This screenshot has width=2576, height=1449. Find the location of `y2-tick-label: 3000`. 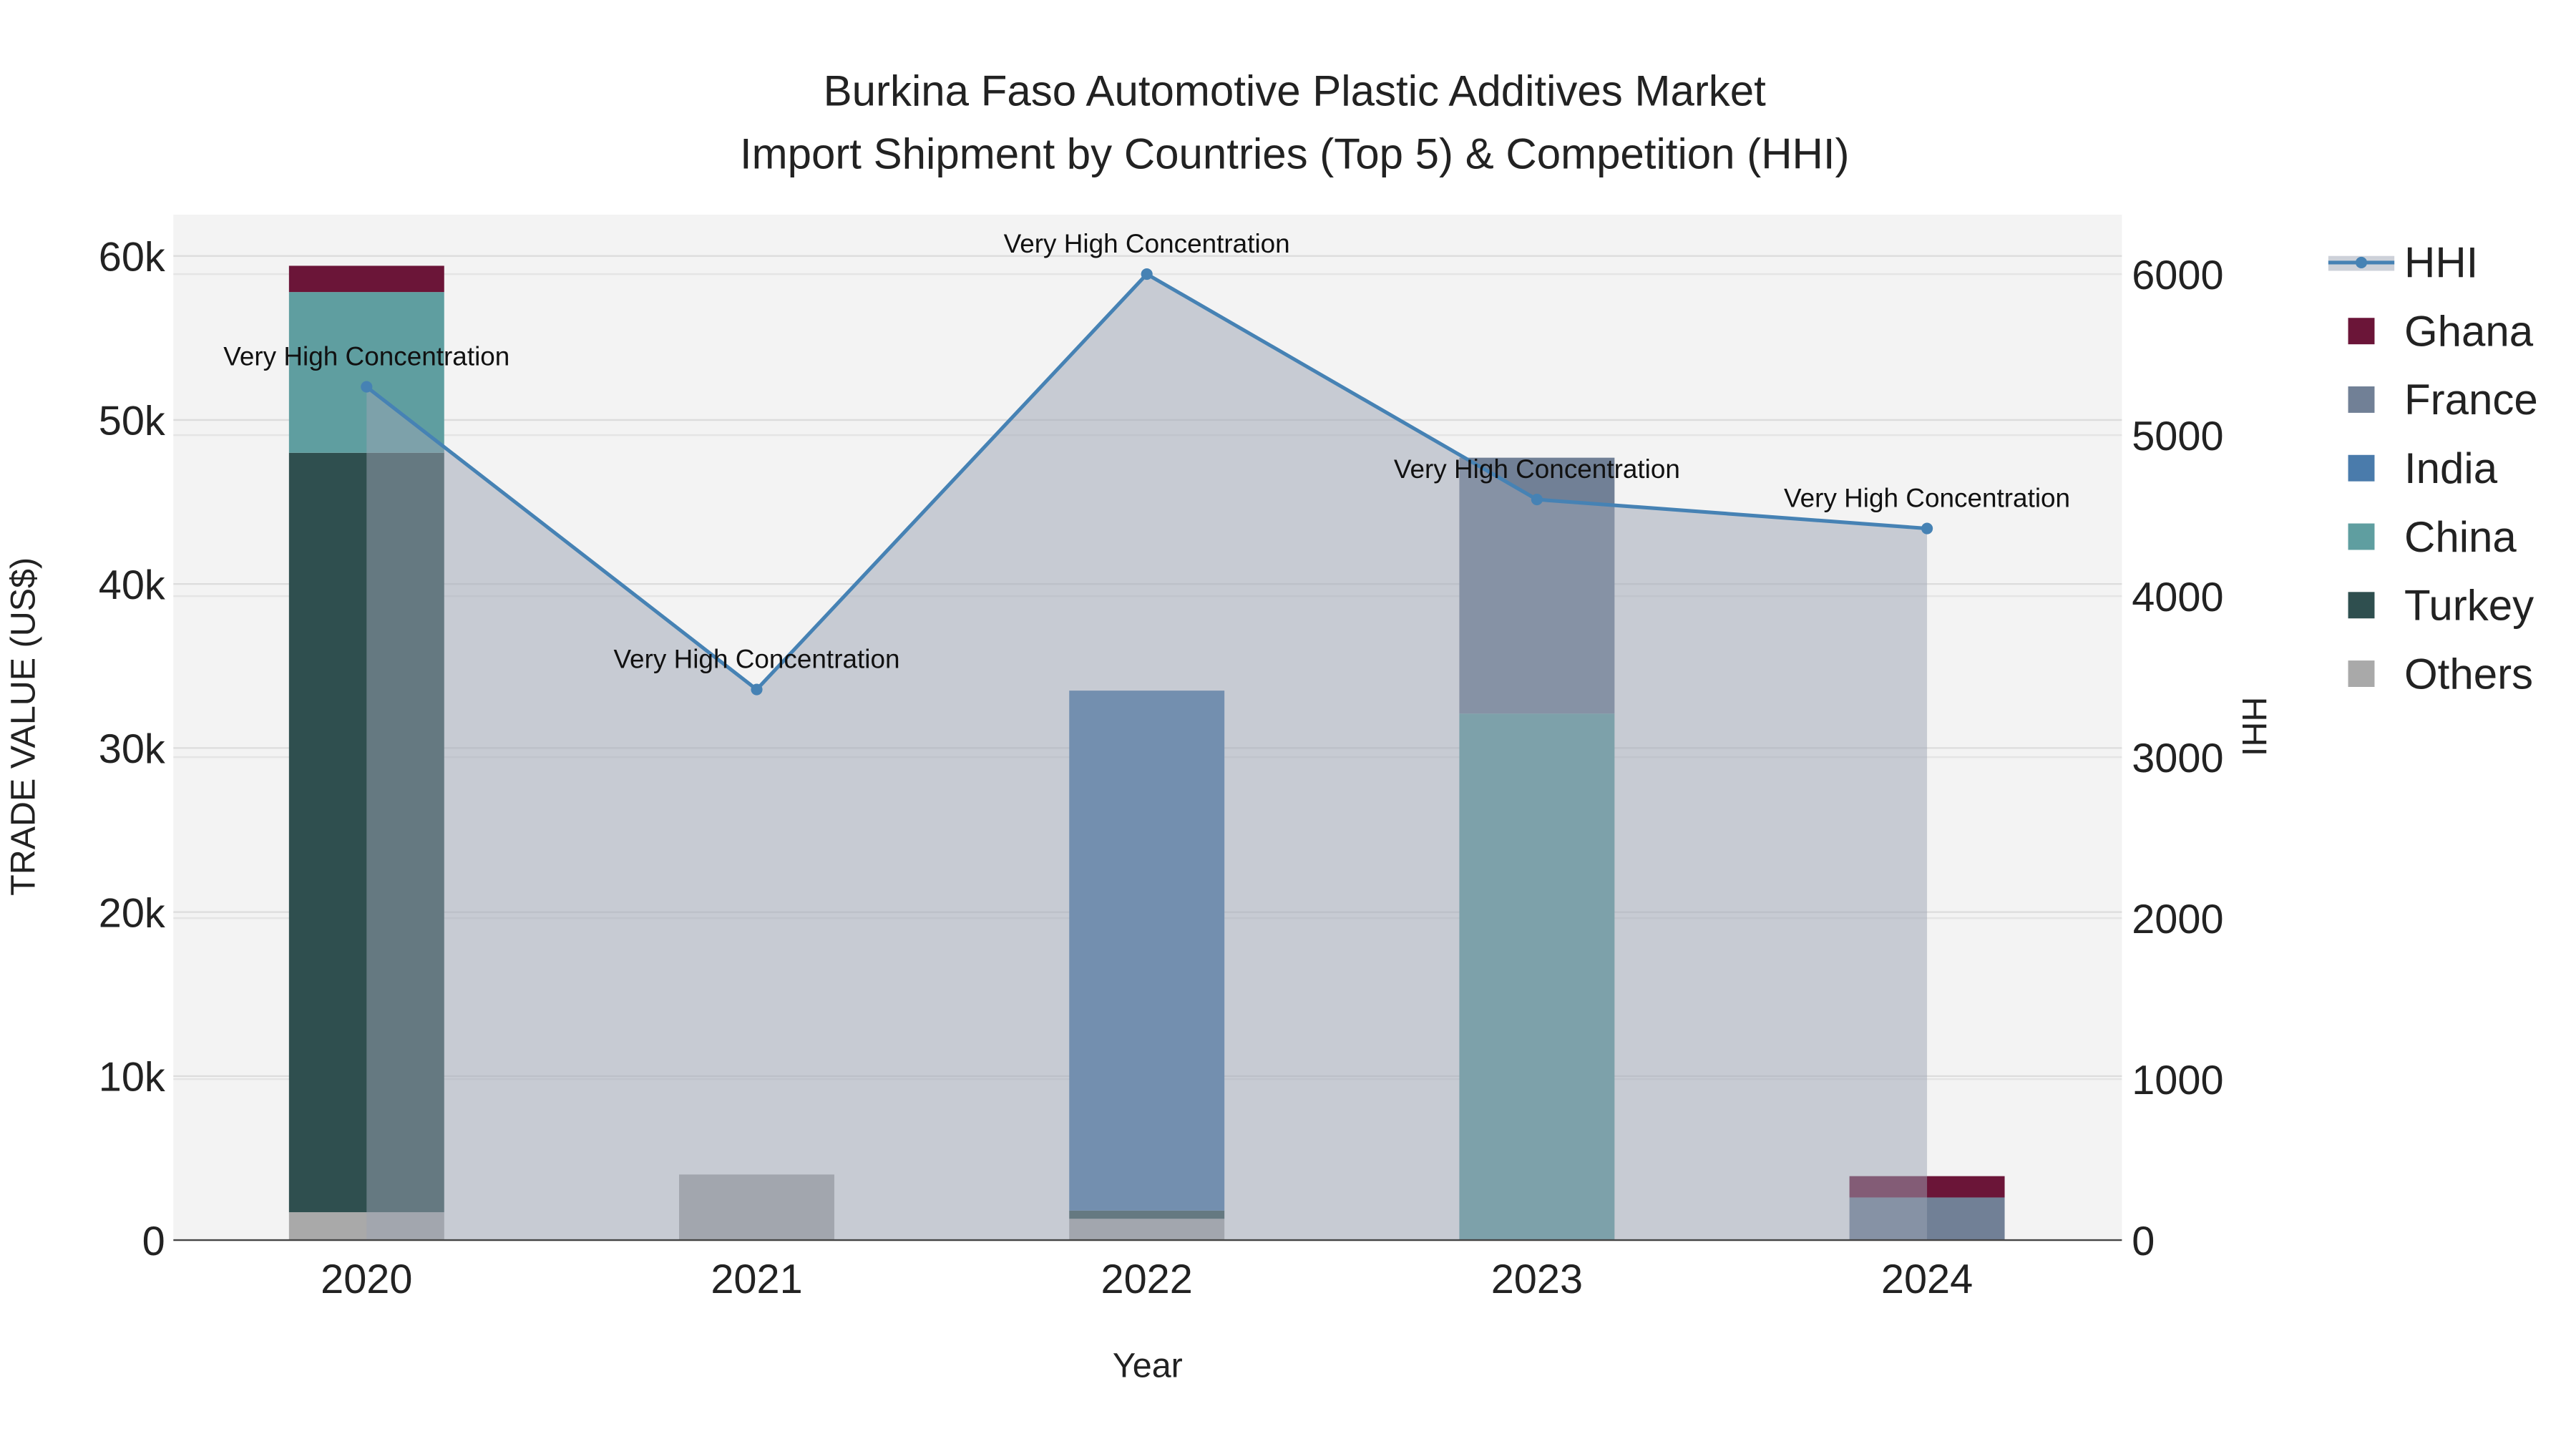

y2-tick-label: 3000 is located at coordinates (2177, 758).